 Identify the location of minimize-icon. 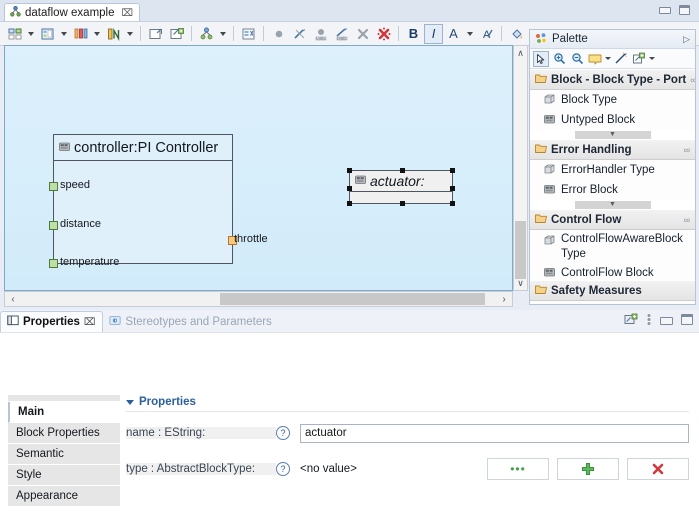
(666, 321).